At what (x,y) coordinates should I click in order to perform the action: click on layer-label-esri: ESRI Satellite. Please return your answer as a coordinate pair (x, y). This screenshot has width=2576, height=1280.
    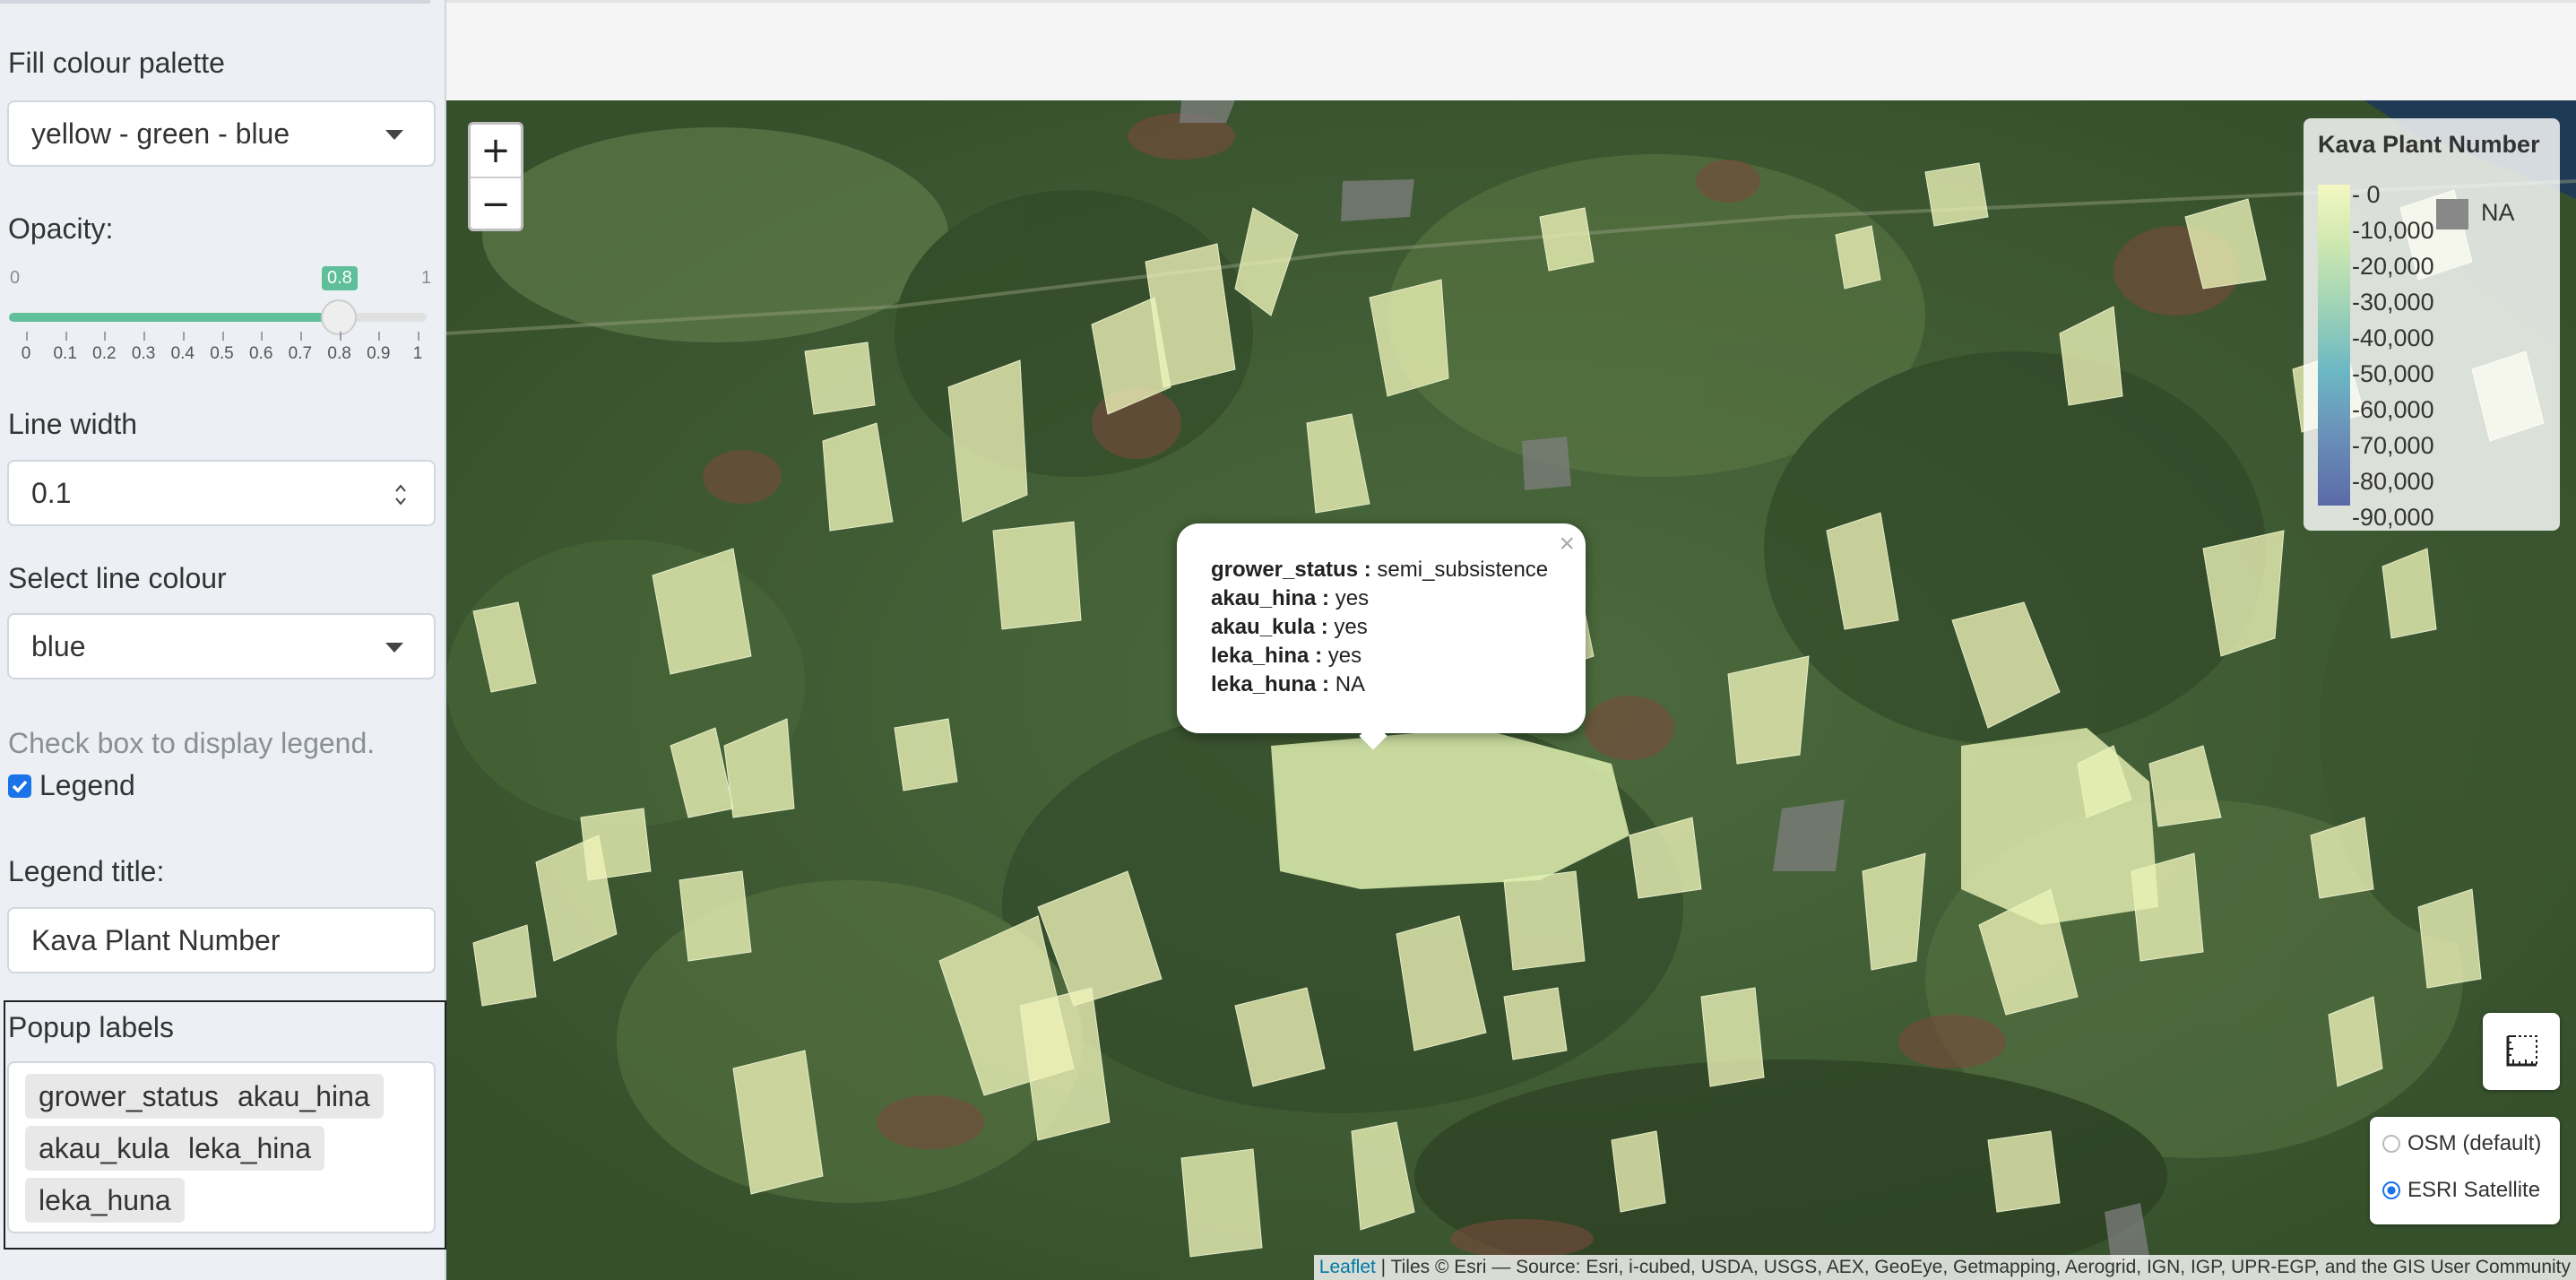
    Looking at the image, I should click on (2474, 1190).